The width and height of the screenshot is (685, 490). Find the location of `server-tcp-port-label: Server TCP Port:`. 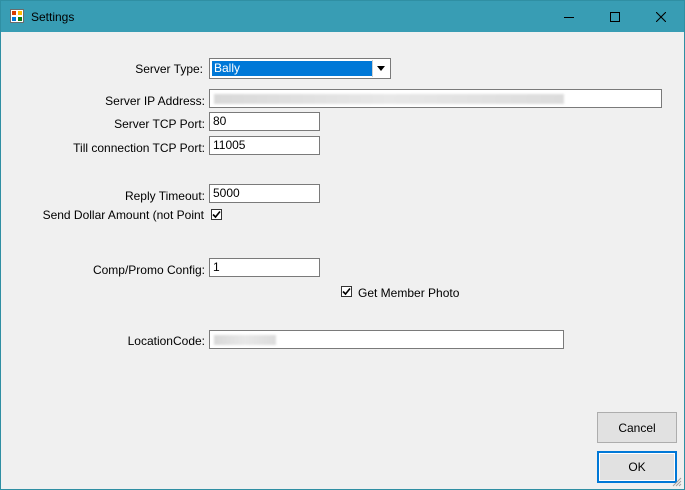

server-tcp-port-label: Server TCP Port: is located at coordinates (159, 124).